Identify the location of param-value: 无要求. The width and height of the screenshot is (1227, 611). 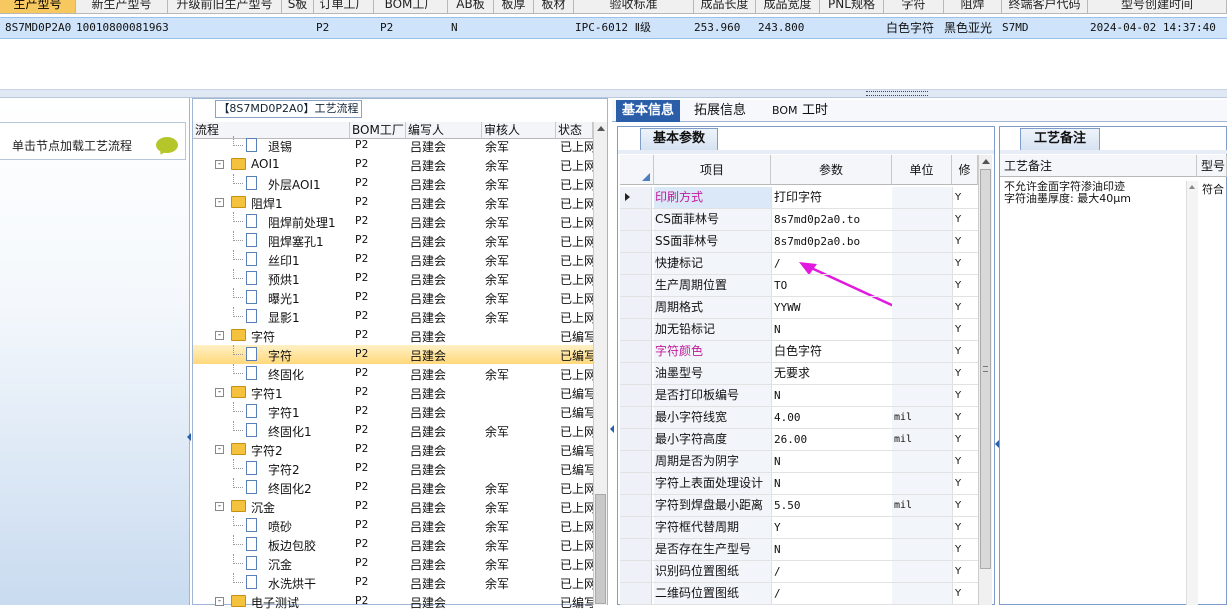
(831, 373).